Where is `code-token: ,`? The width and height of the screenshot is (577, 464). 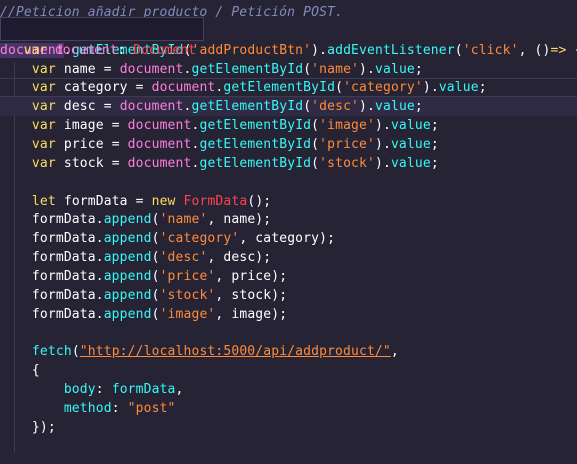
code-token: , is located at coordinates (179, 389).